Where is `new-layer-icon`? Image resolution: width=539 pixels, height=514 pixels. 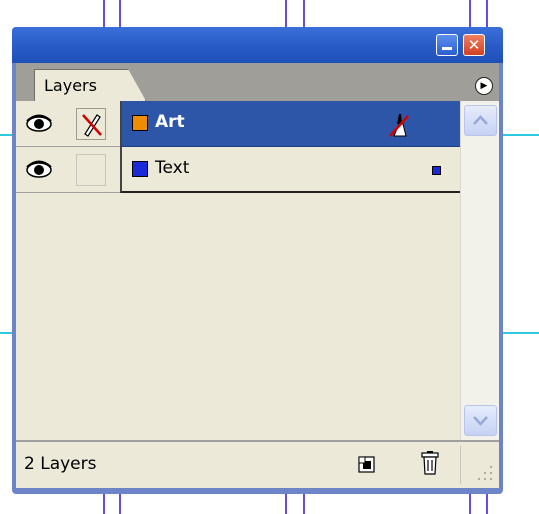 new-layer-icon is located at coordinates (366, 464).